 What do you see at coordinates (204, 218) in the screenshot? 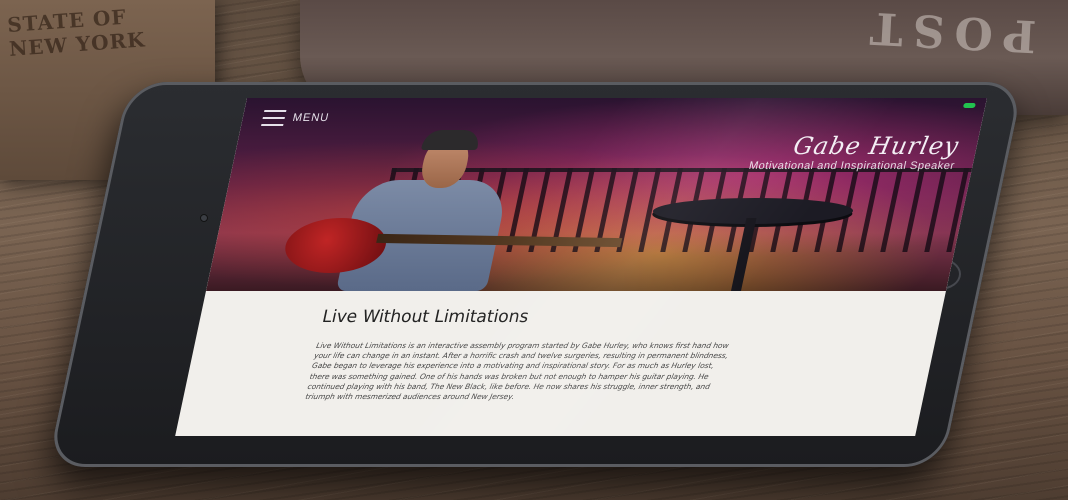
I see `camera-icon` at bounding box center [204, 218].